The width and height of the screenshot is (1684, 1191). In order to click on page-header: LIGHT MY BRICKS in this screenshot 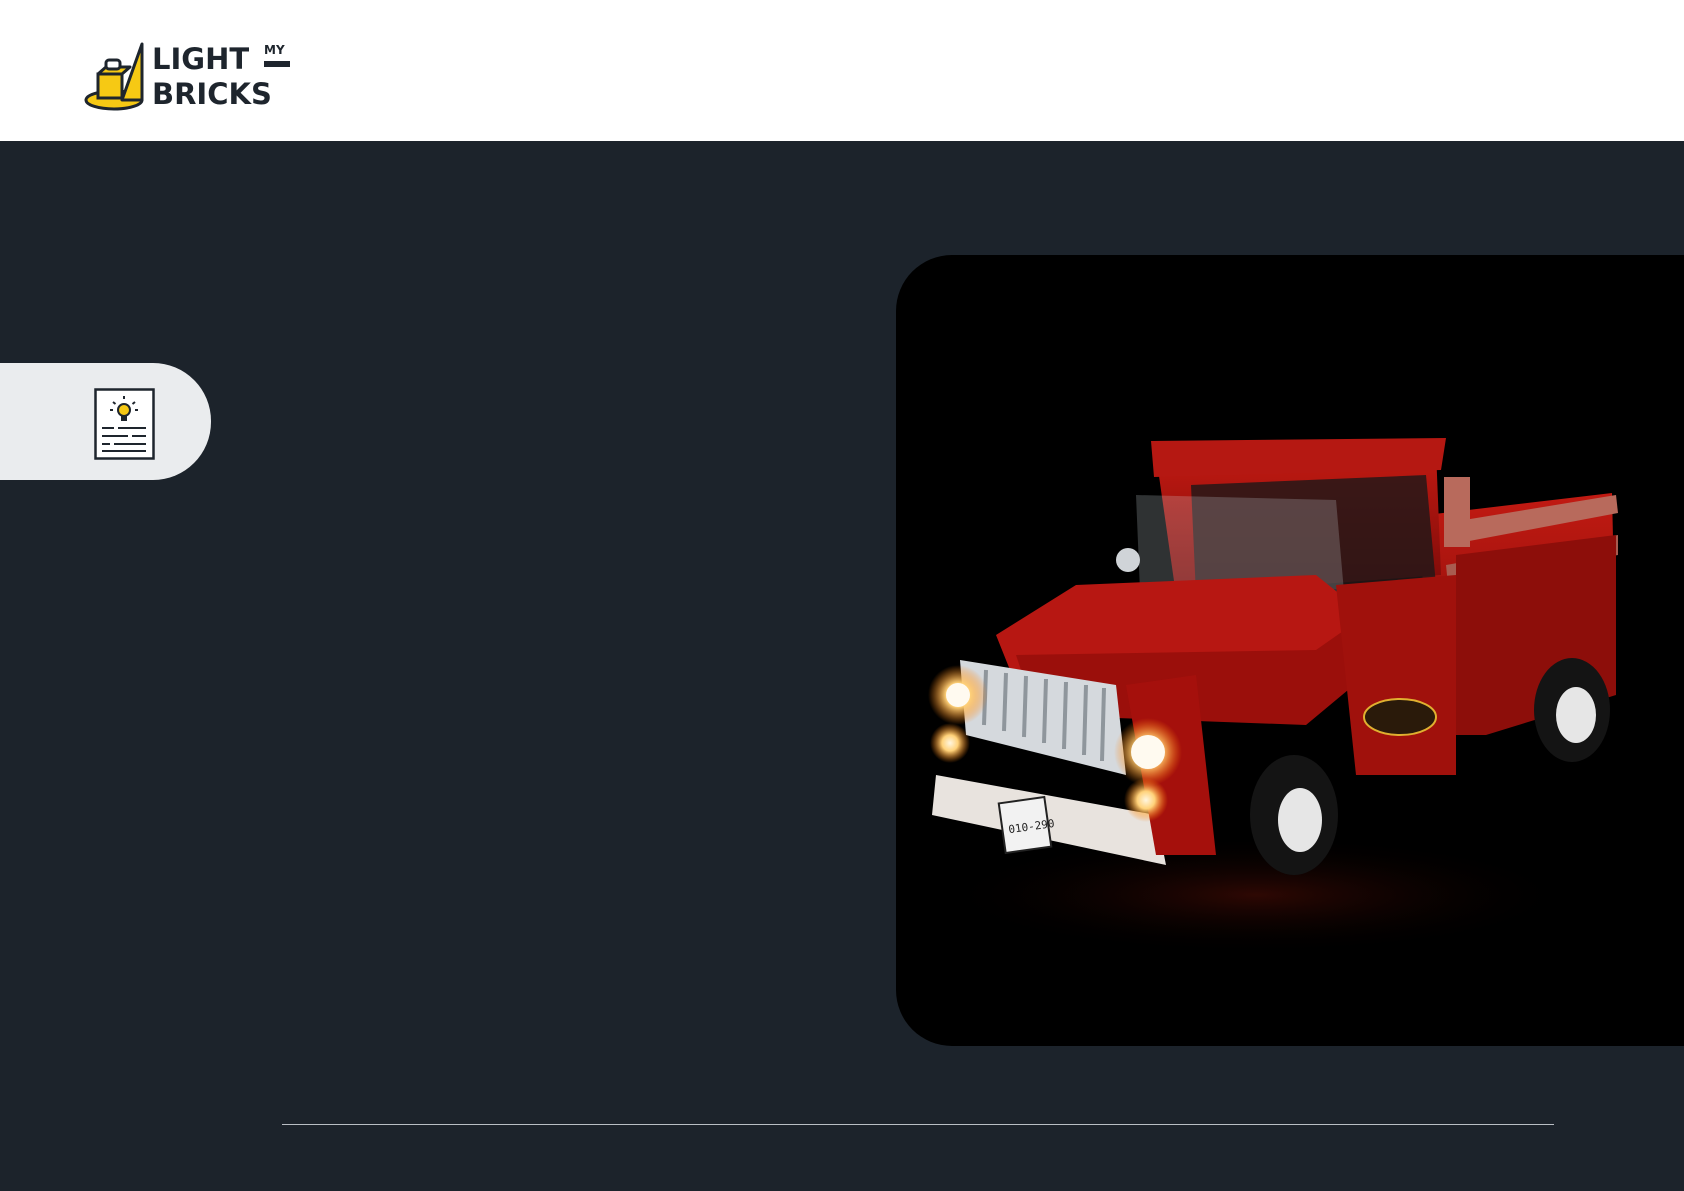, I will do `click(842, 70)`.